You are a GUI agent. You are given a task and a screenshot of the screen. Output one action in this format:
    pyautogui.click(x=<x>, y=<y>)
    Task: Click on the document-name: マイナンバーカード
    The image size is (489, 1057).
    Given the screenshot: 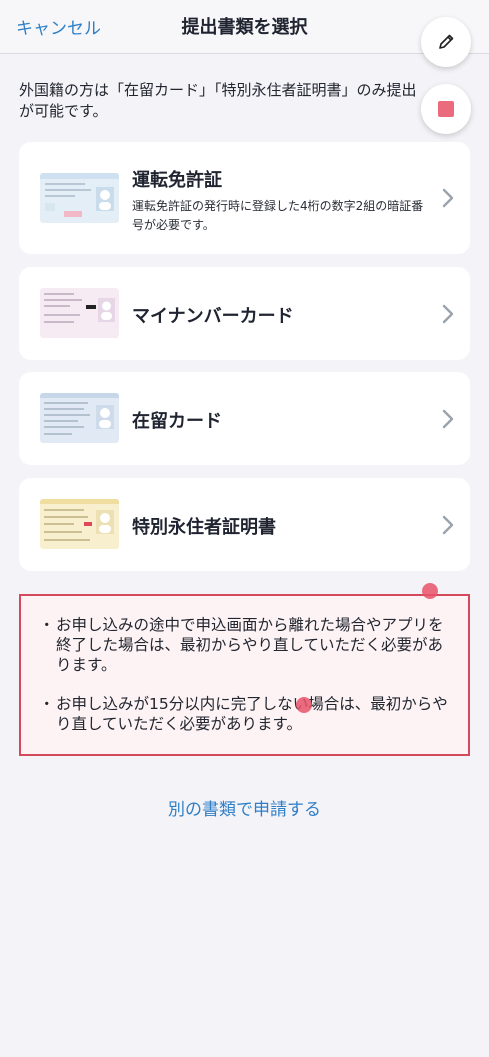 What is the action you would take?
    pyautogui.click(x=213, y=316)
    